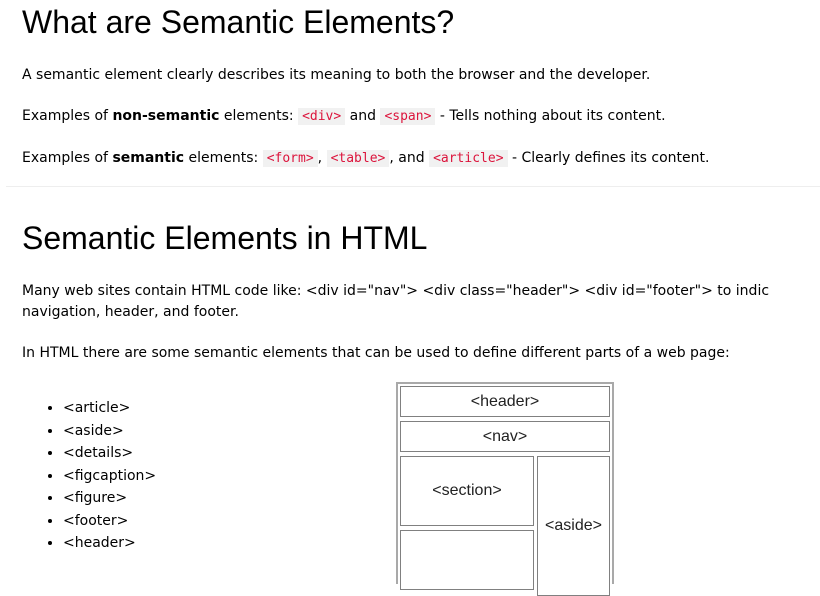 This screenshot has width=820, height=596. What do you see at coordinates (413, 186) in the screenshot?
I see `divider` at bounding box center [413, 186].